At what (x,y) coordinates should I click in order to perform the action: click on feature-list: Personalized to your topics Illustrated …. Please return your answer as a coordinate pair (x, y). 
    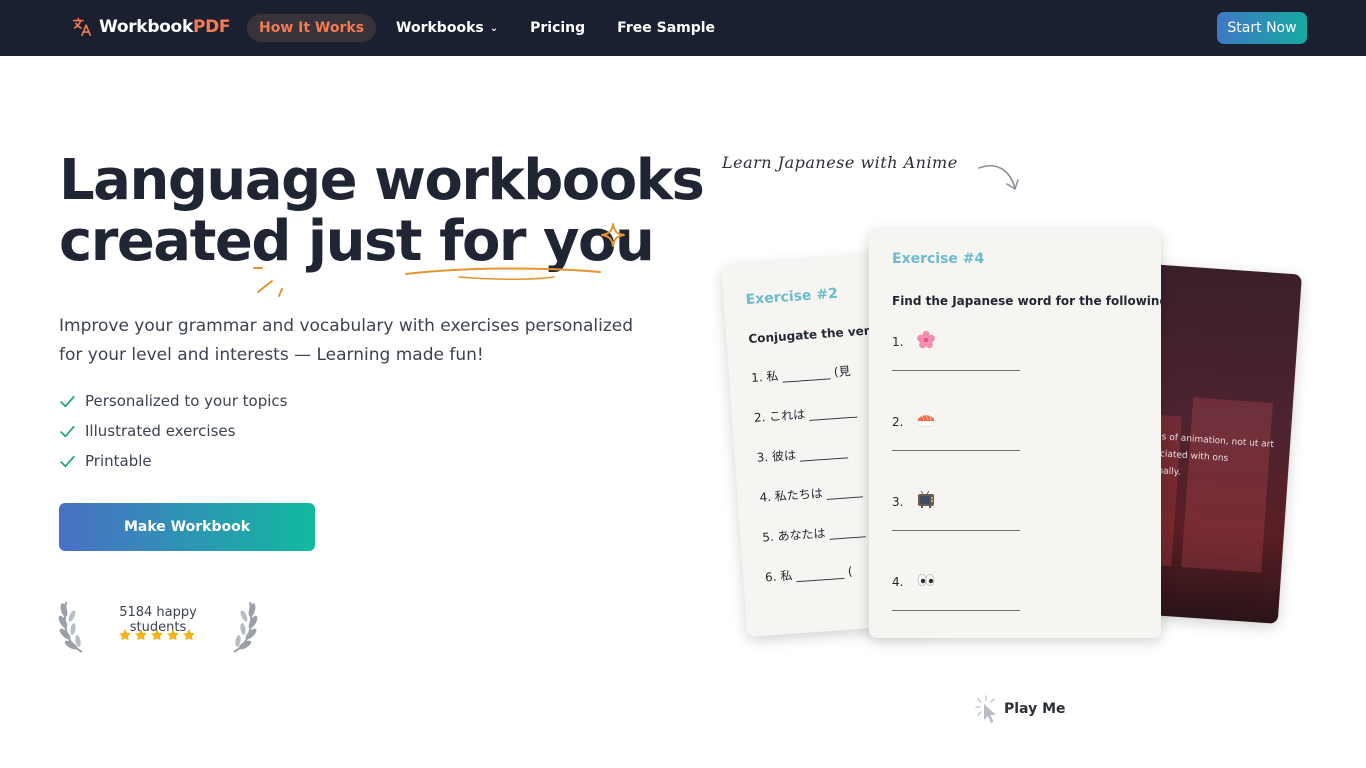
    Looking at the image, I should click on (173, 431).